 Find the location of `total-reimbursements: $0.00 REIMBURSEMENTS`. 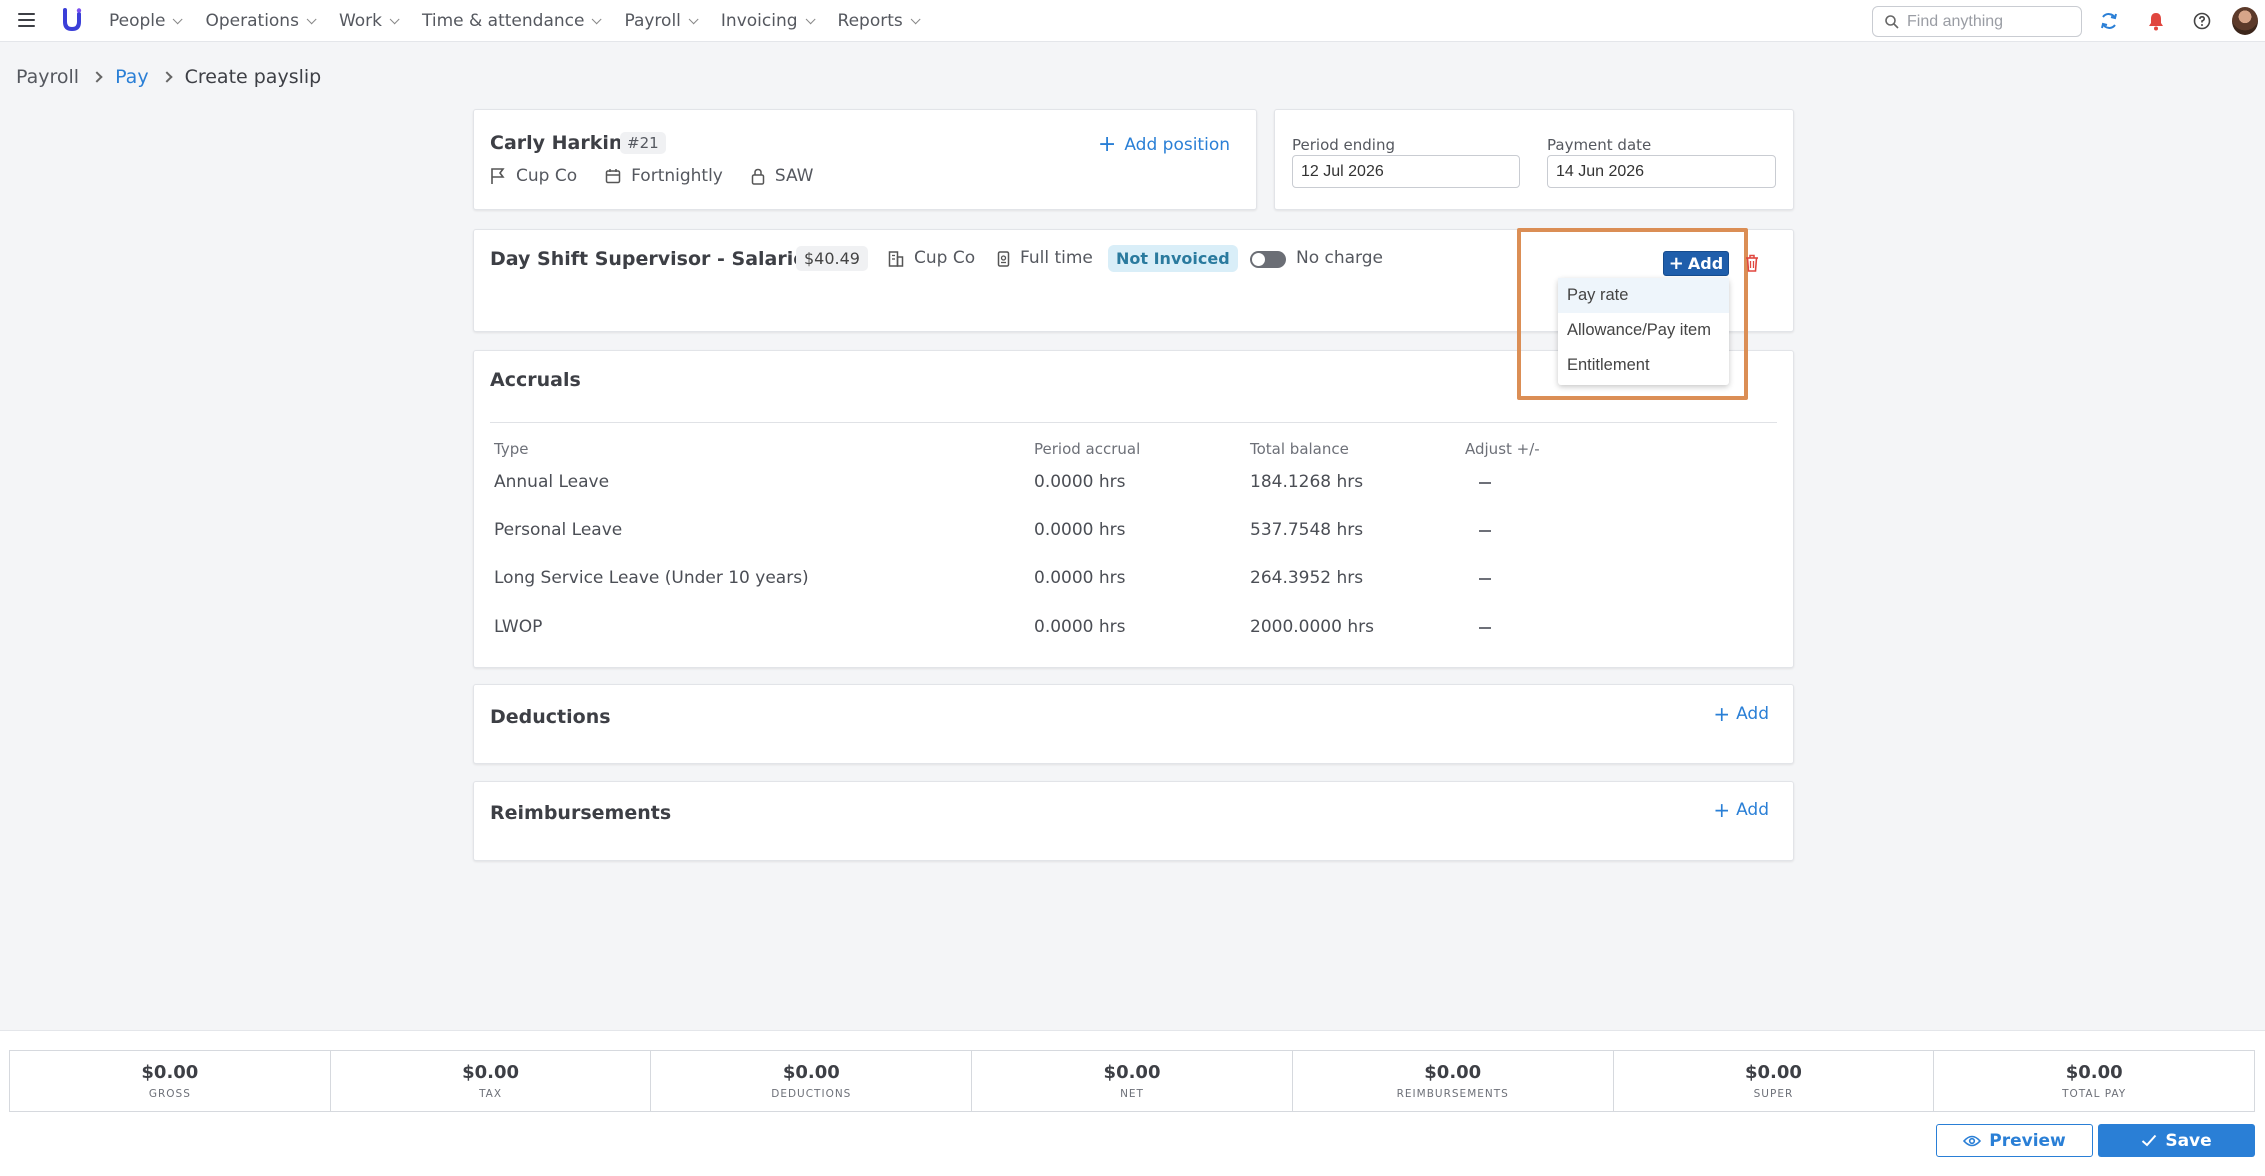

total-reimbursements: $0.00 REIMBURSEMENTS is located at coordinates (1453, 1081).